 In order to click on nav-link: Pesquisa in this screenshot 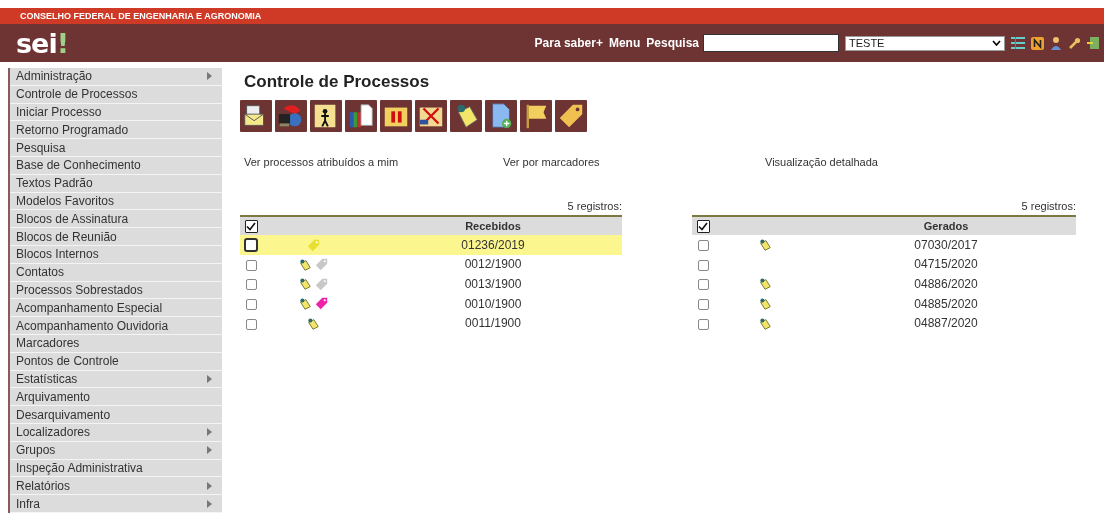, I will do `click(672, 43)`.